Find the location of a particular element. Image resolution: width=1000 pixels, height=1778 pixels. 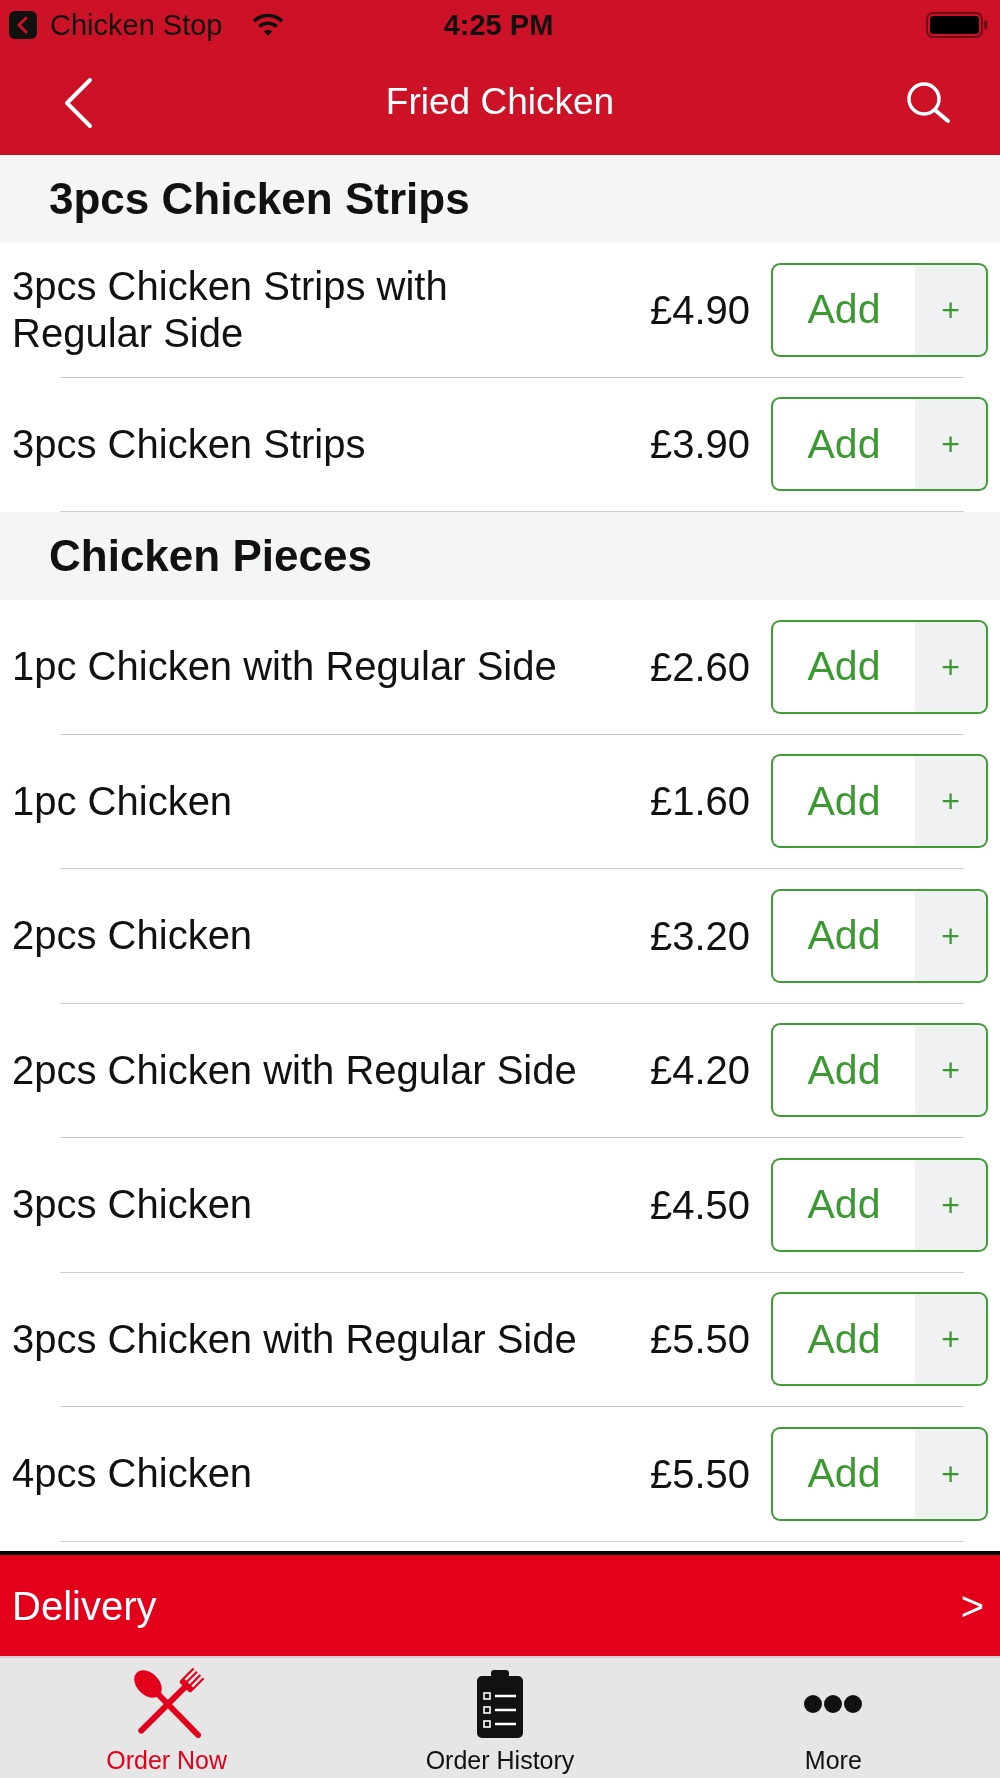

search-icon is located at coordinates (928, 102).